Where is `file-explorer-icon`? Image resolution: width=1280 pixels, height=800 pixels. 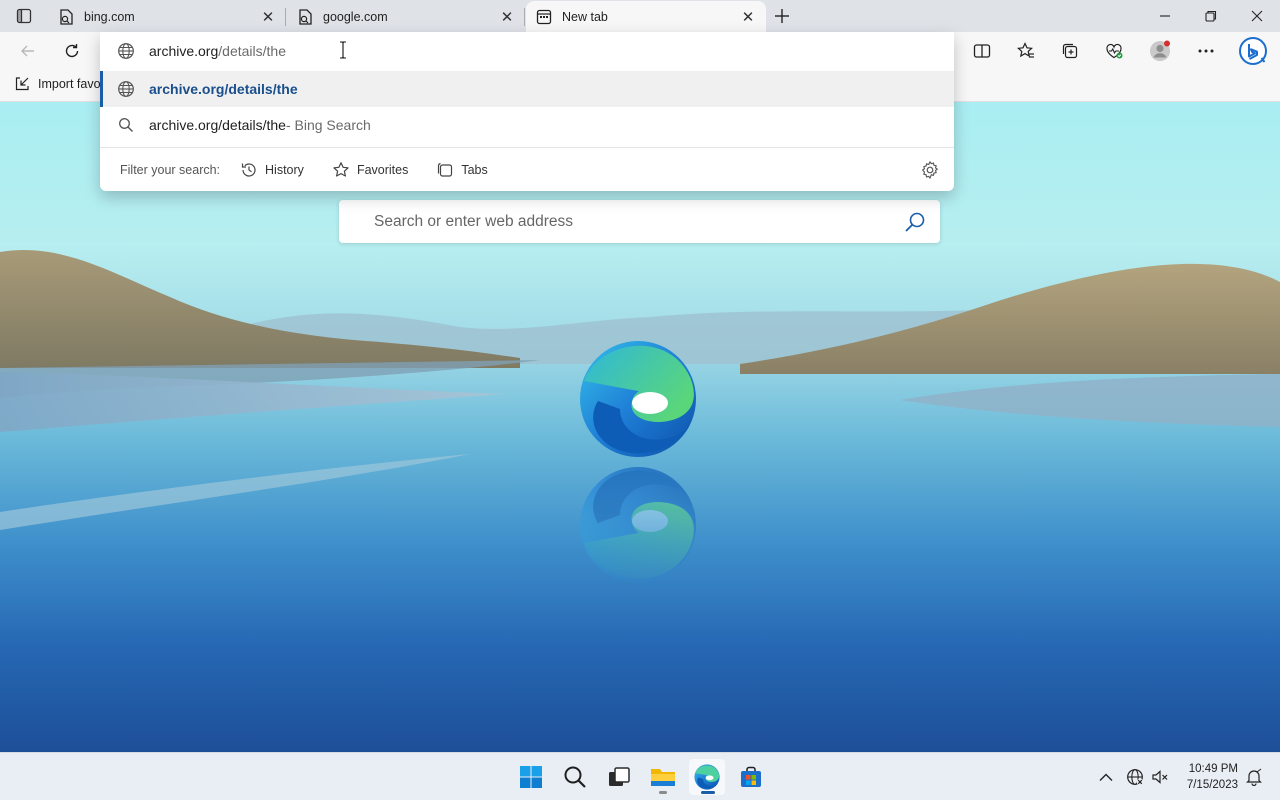
file-explorer-icon is located at coordinates (663, 777).